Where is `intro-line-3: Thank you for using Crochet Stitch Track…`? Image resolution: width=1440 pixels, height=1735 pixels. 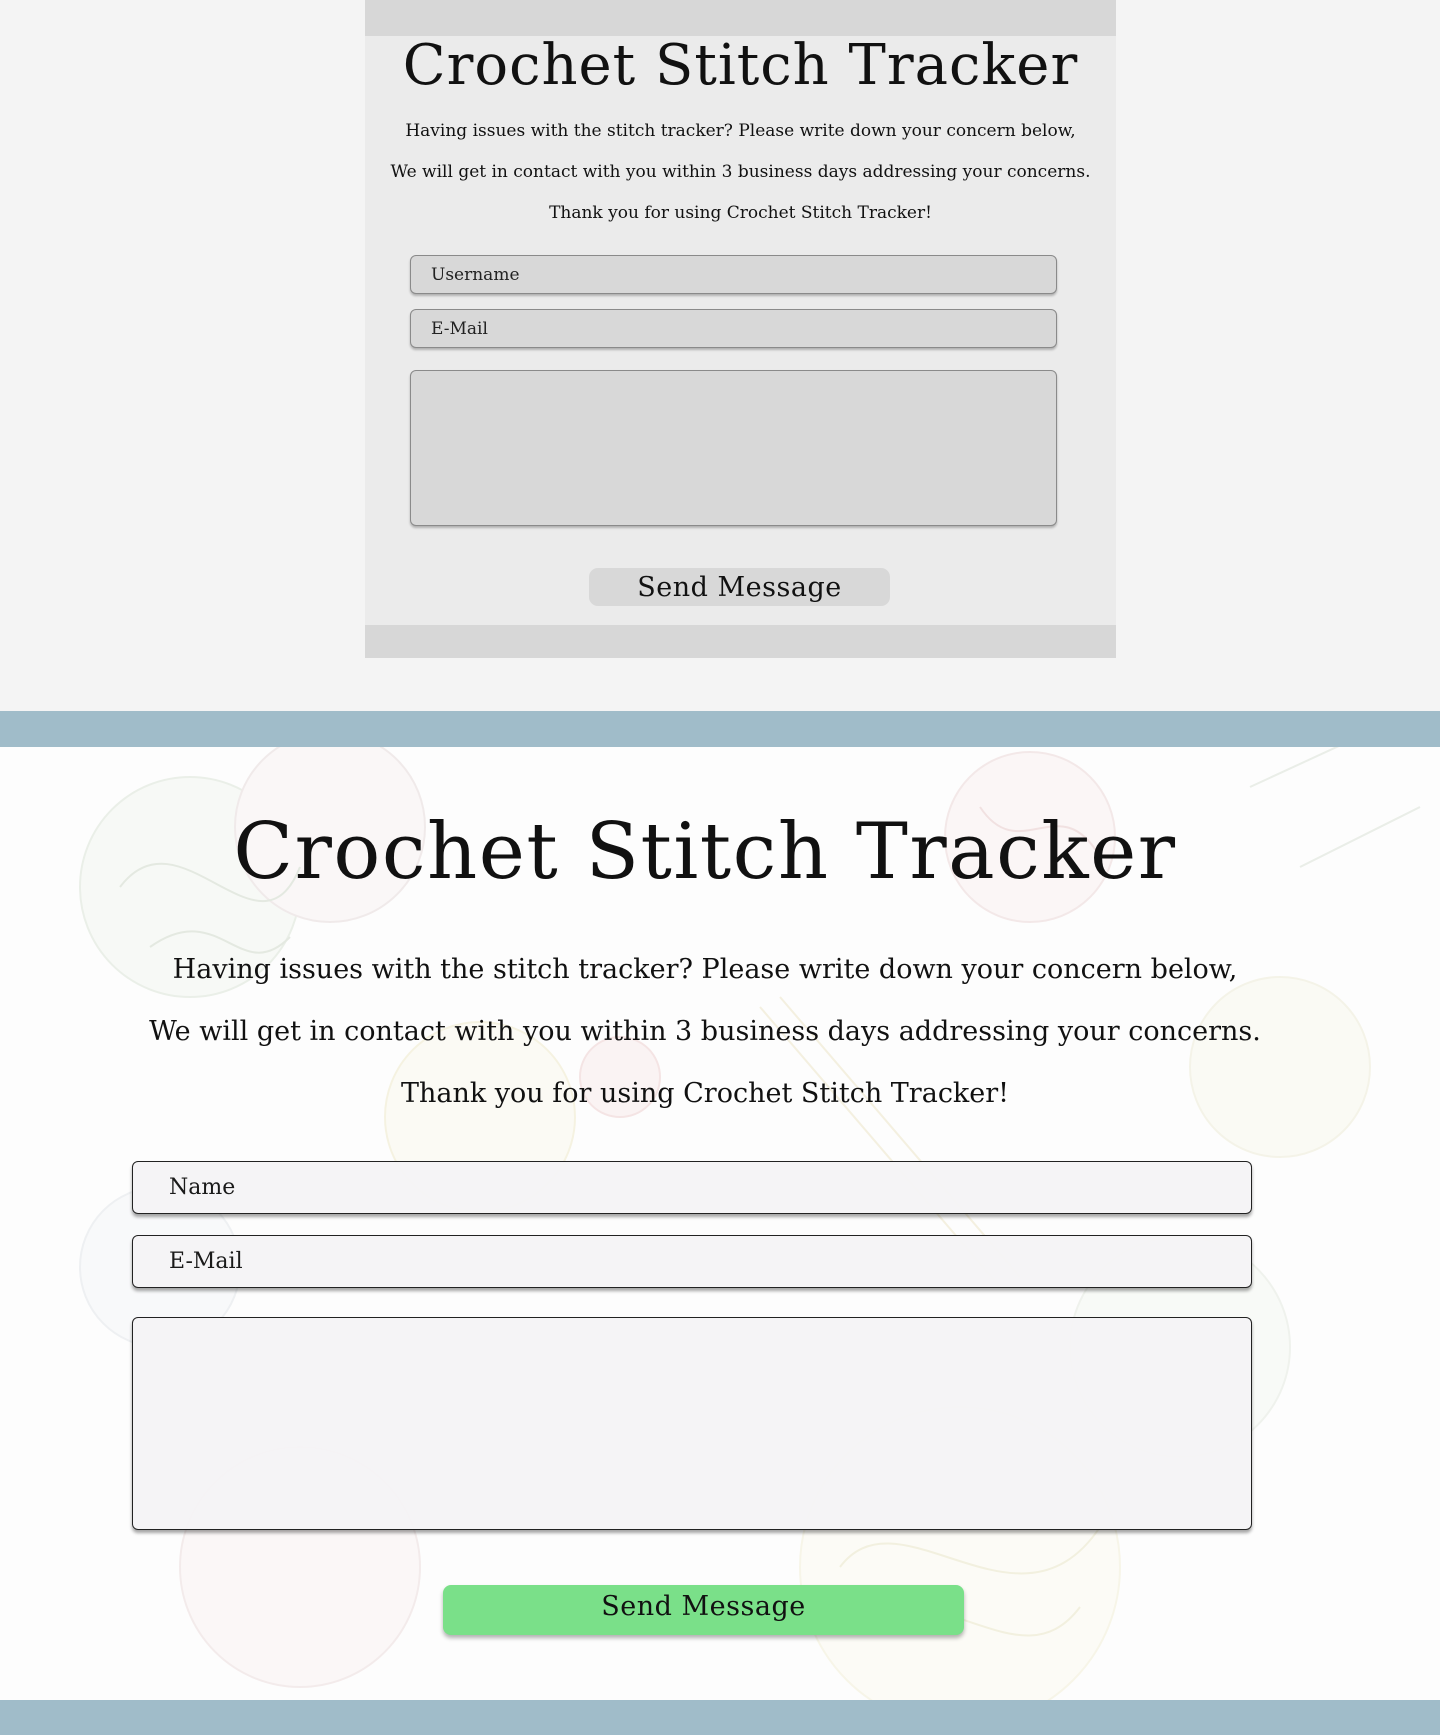 intro-line-3: Thank you for using Crochet Stitch Track… is located at coordinates (705, 1093).